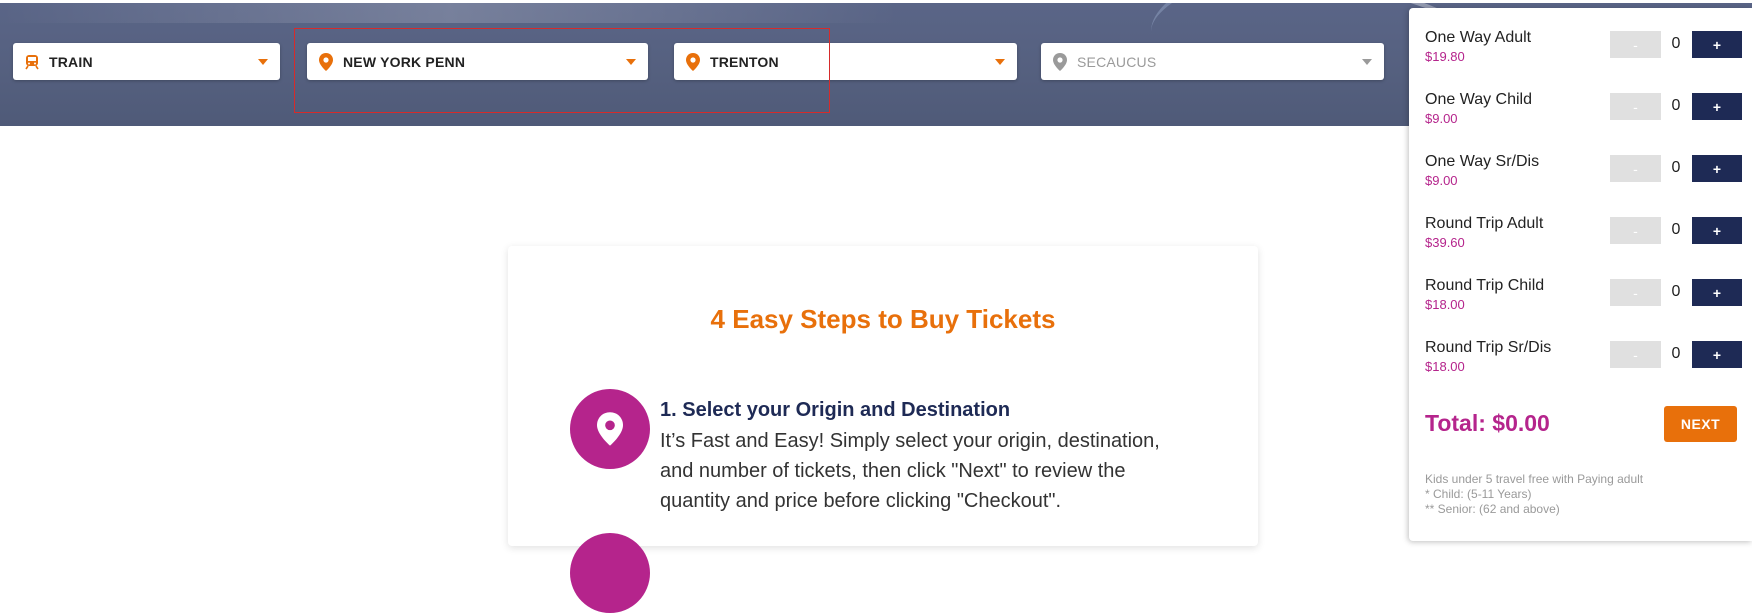  What do you see at coordinates (1585, 300) in the screenshot?
I see `ticket-row-round-trip-child: Round Trip Child $18.00 - 0 +` at bounding box center [1585, 300].